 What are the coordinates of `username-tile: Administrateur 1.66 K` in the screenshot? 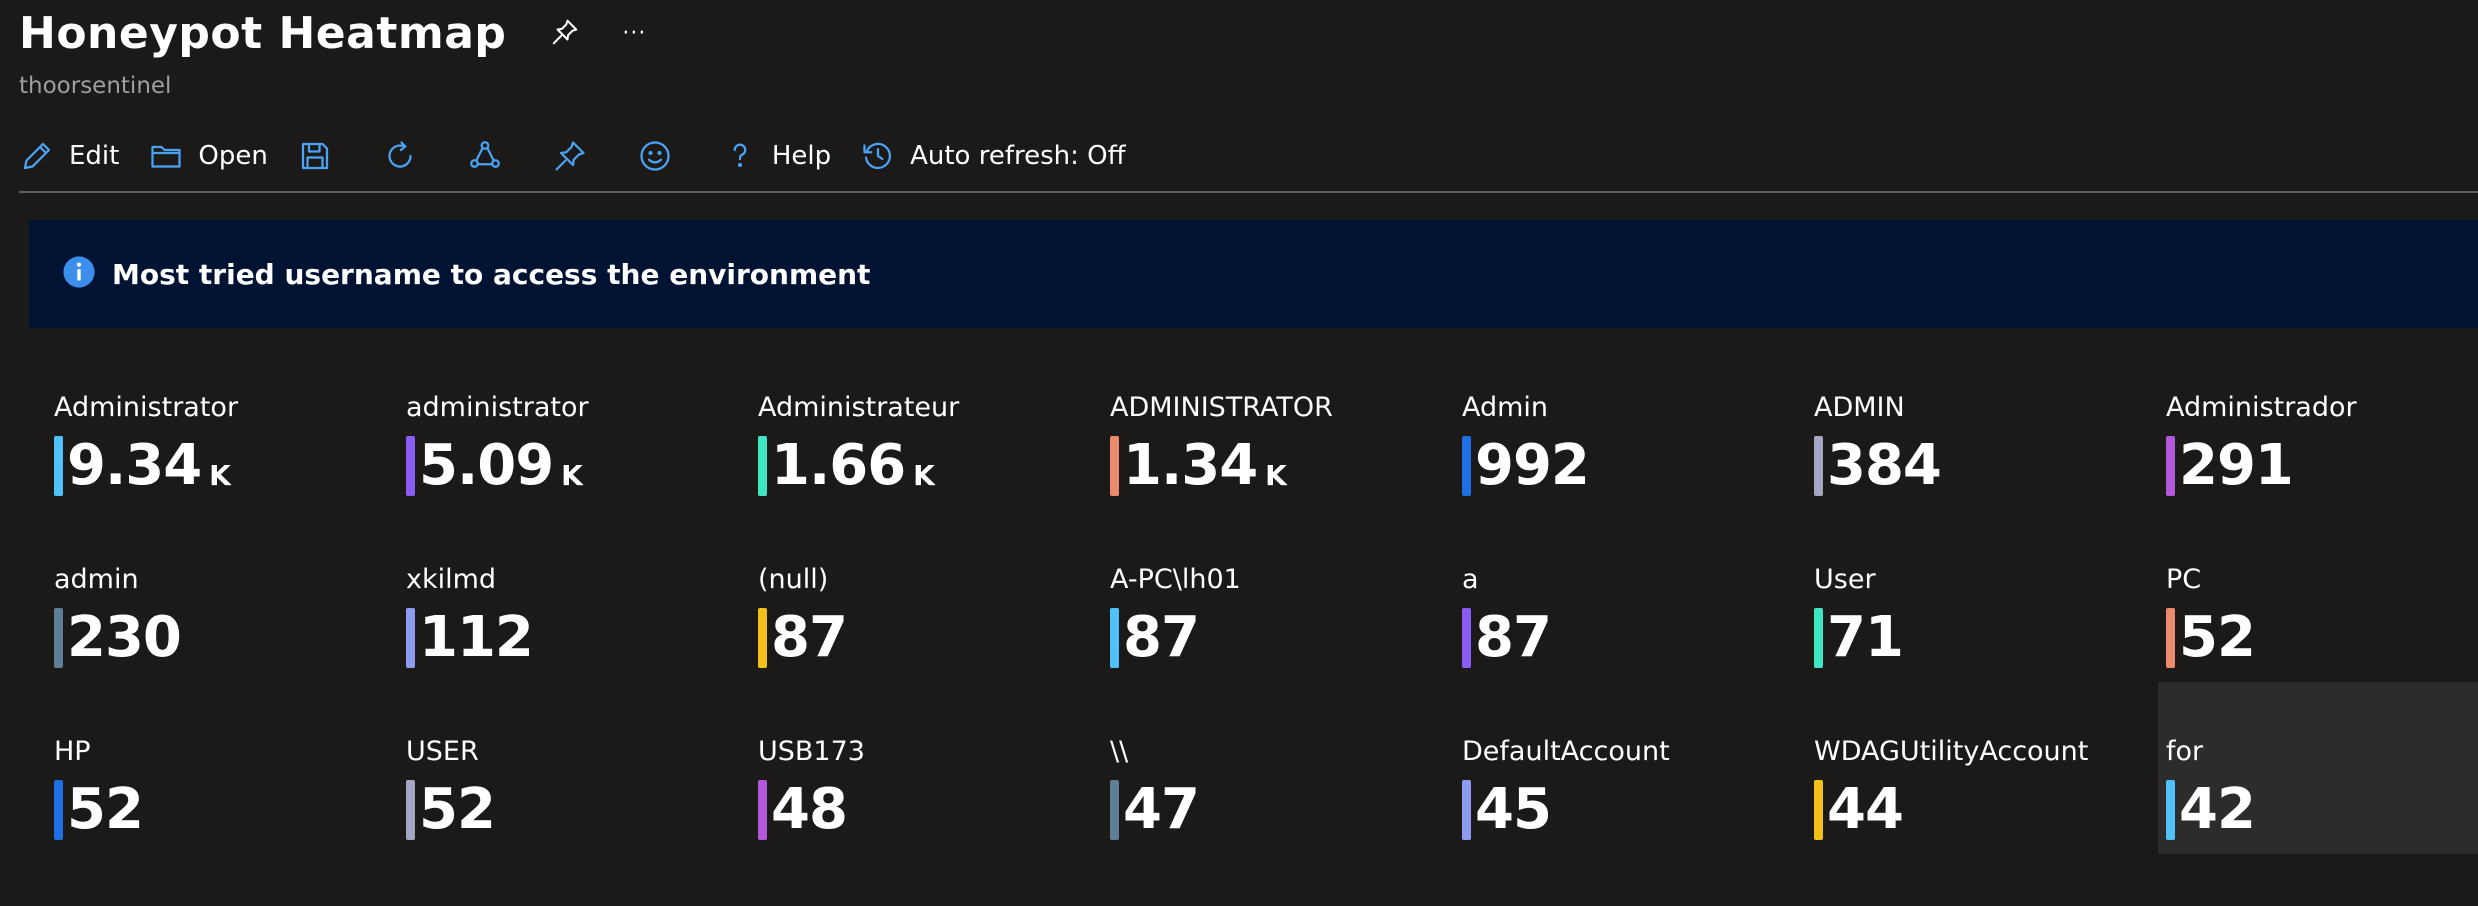 It's located at (934, 476).